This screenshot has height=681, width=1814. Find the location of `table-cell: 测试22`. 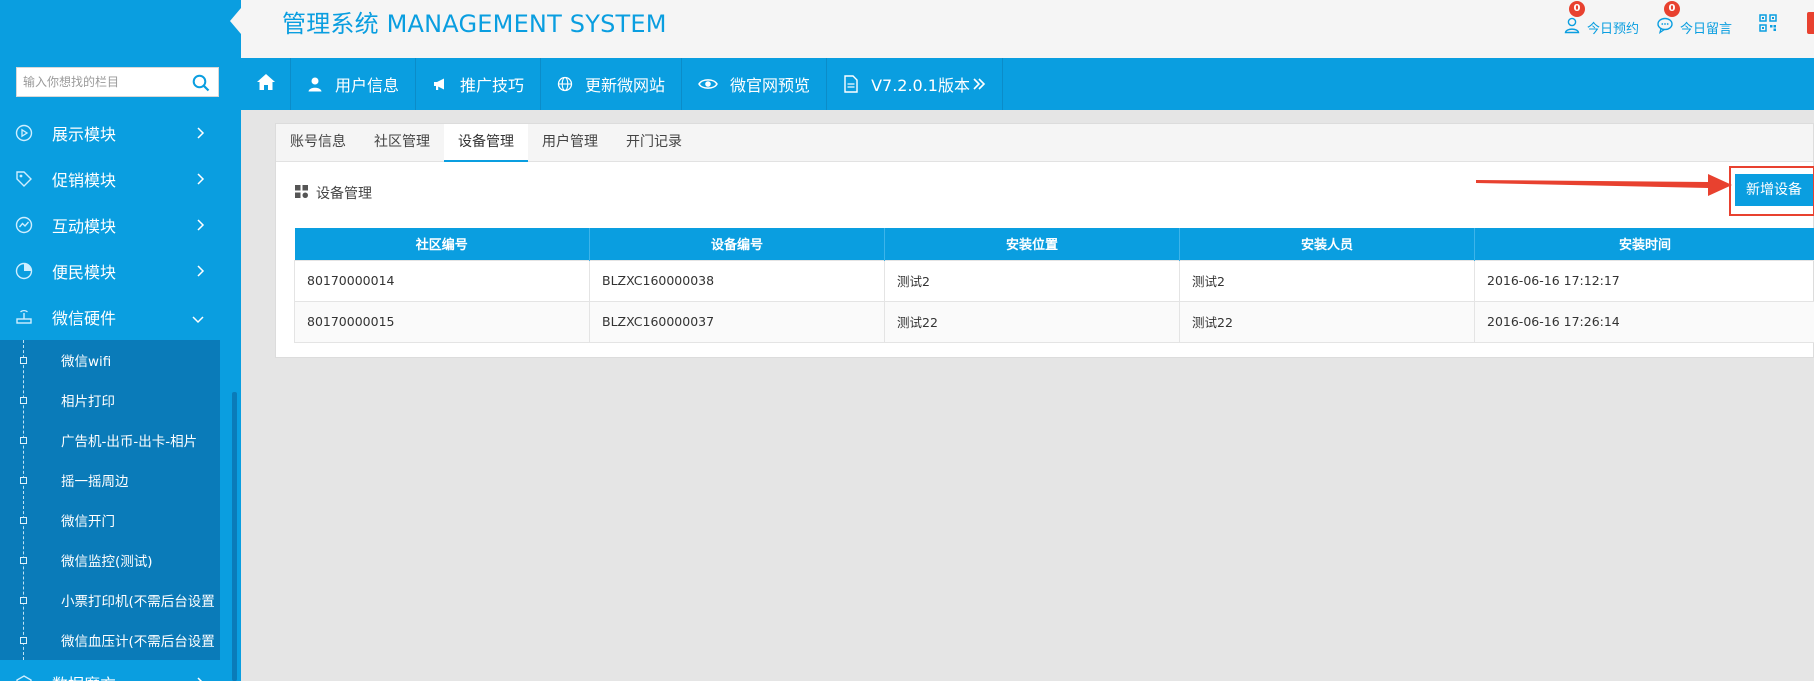

table-cell: 测试22 is located at coordinates (1327, 321).